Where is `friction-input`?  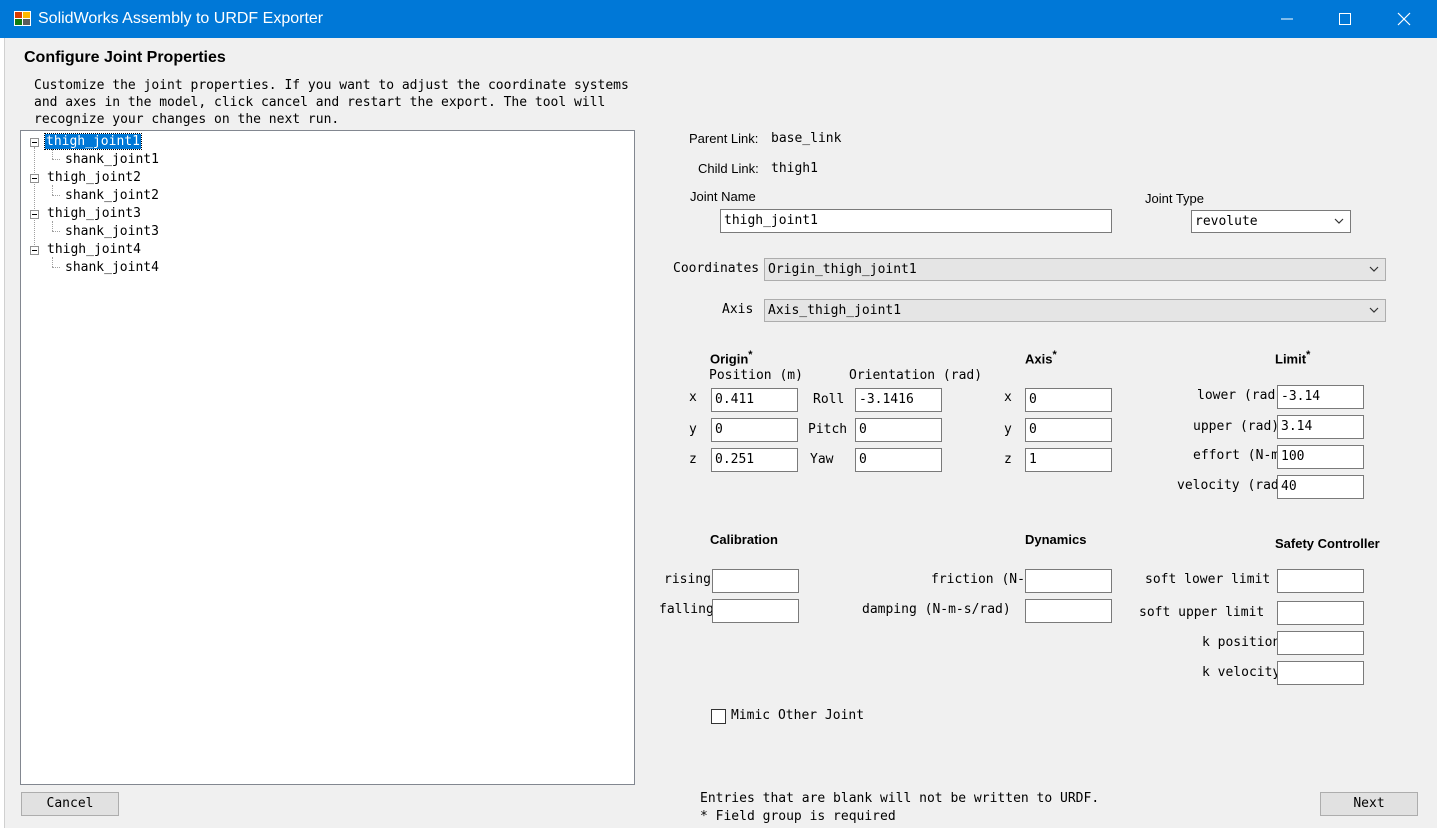 friction-input is located at coordinates (1068, 581).